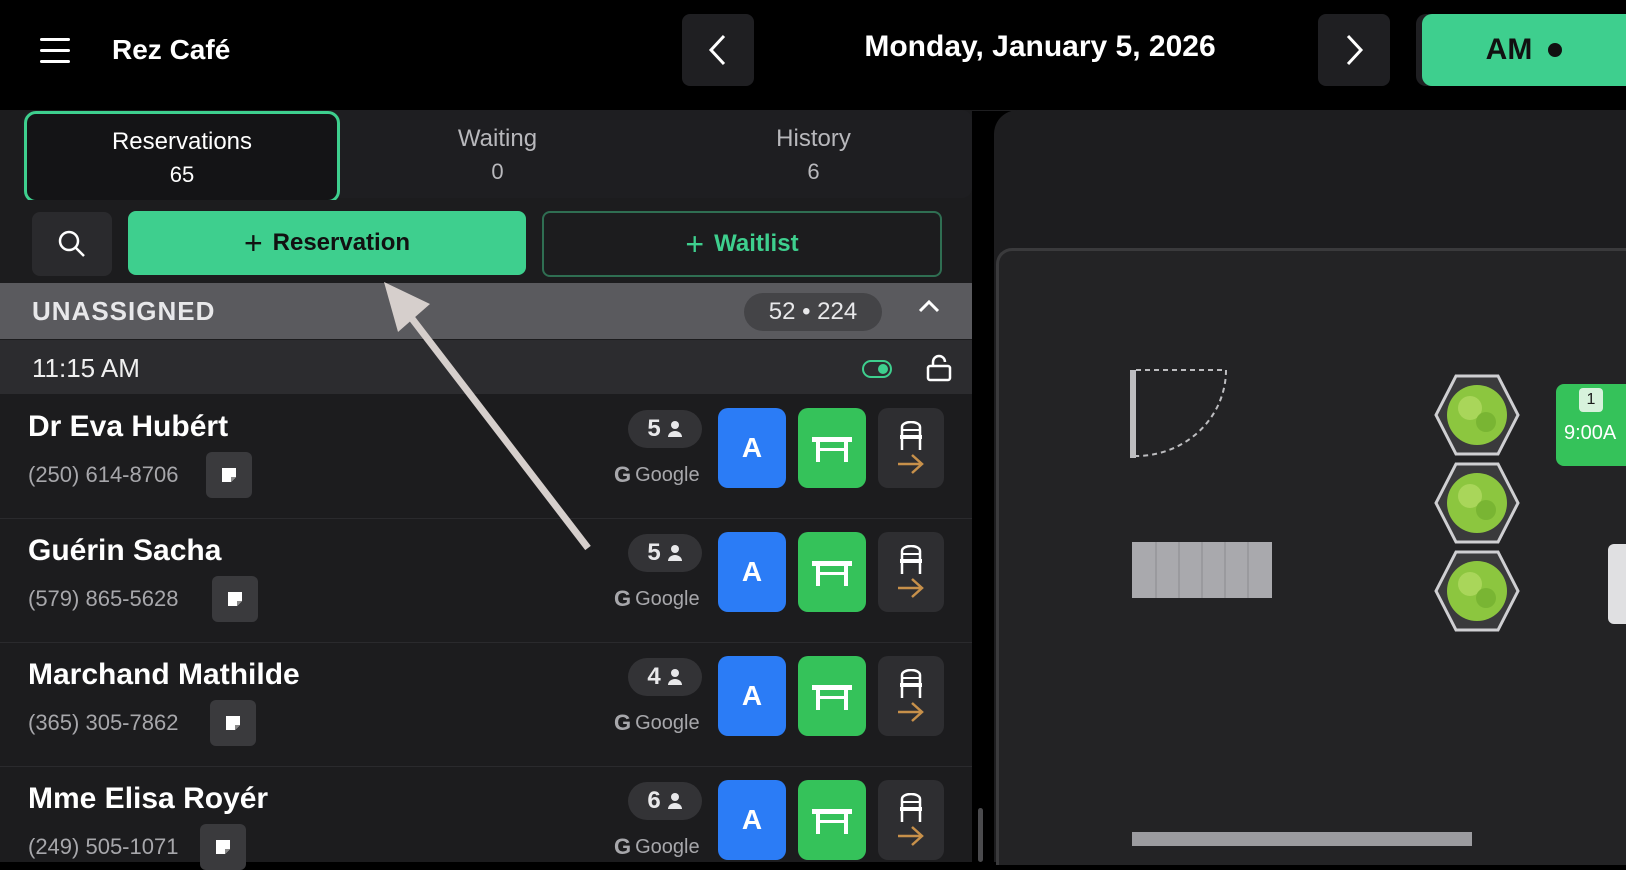 This screenshot has height=870, width=1626. Describe the element at coordinates (939, 368) in the screenshot. I see `unlock-icon` at that location.